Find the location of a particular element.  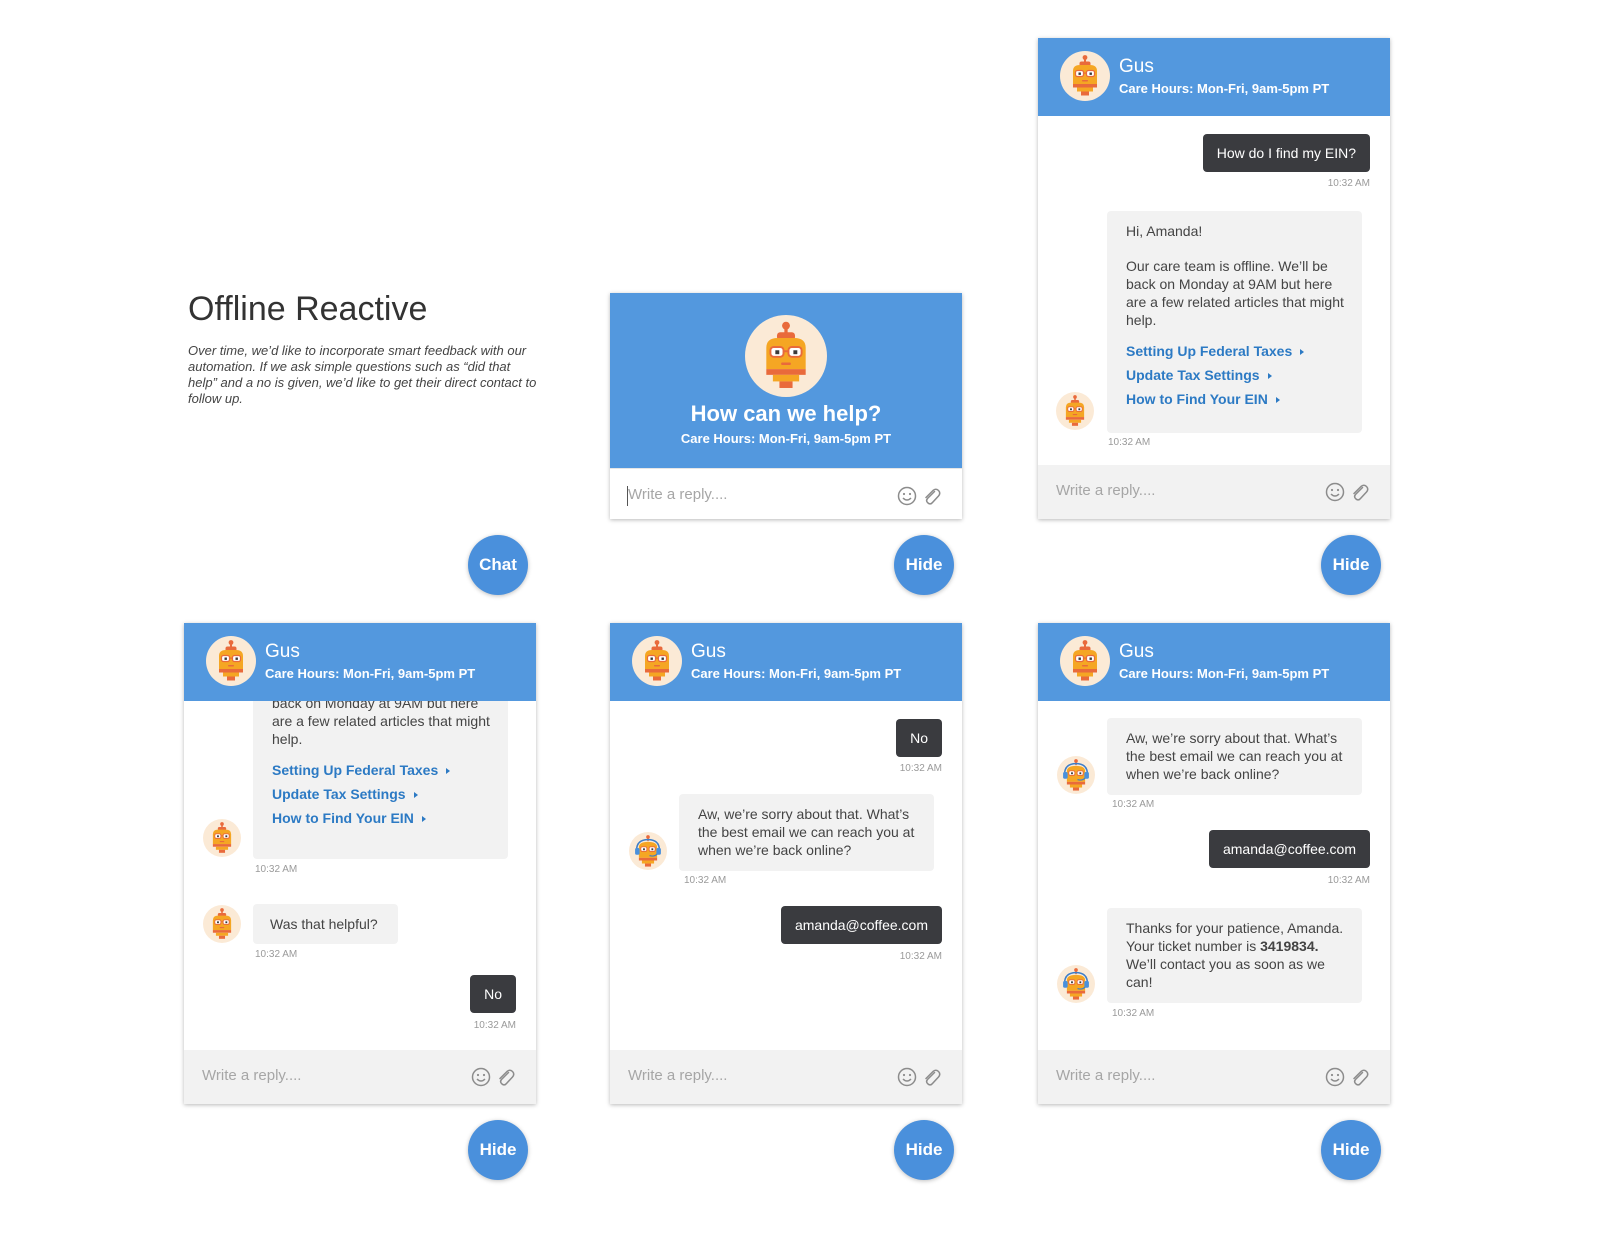

follow-up-text: We’ll contact you as soon as we can! is located at coordinates (1225, 973).